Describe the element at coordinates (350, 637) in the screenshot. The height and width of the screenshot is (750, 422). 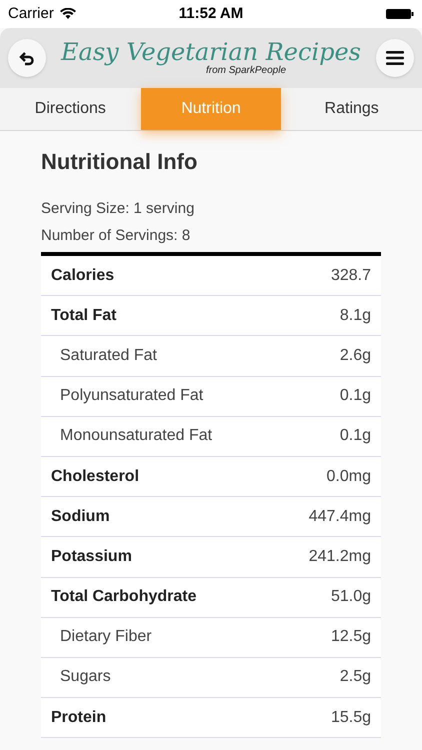
I see `nutrient-value: 12.5g` at that location.